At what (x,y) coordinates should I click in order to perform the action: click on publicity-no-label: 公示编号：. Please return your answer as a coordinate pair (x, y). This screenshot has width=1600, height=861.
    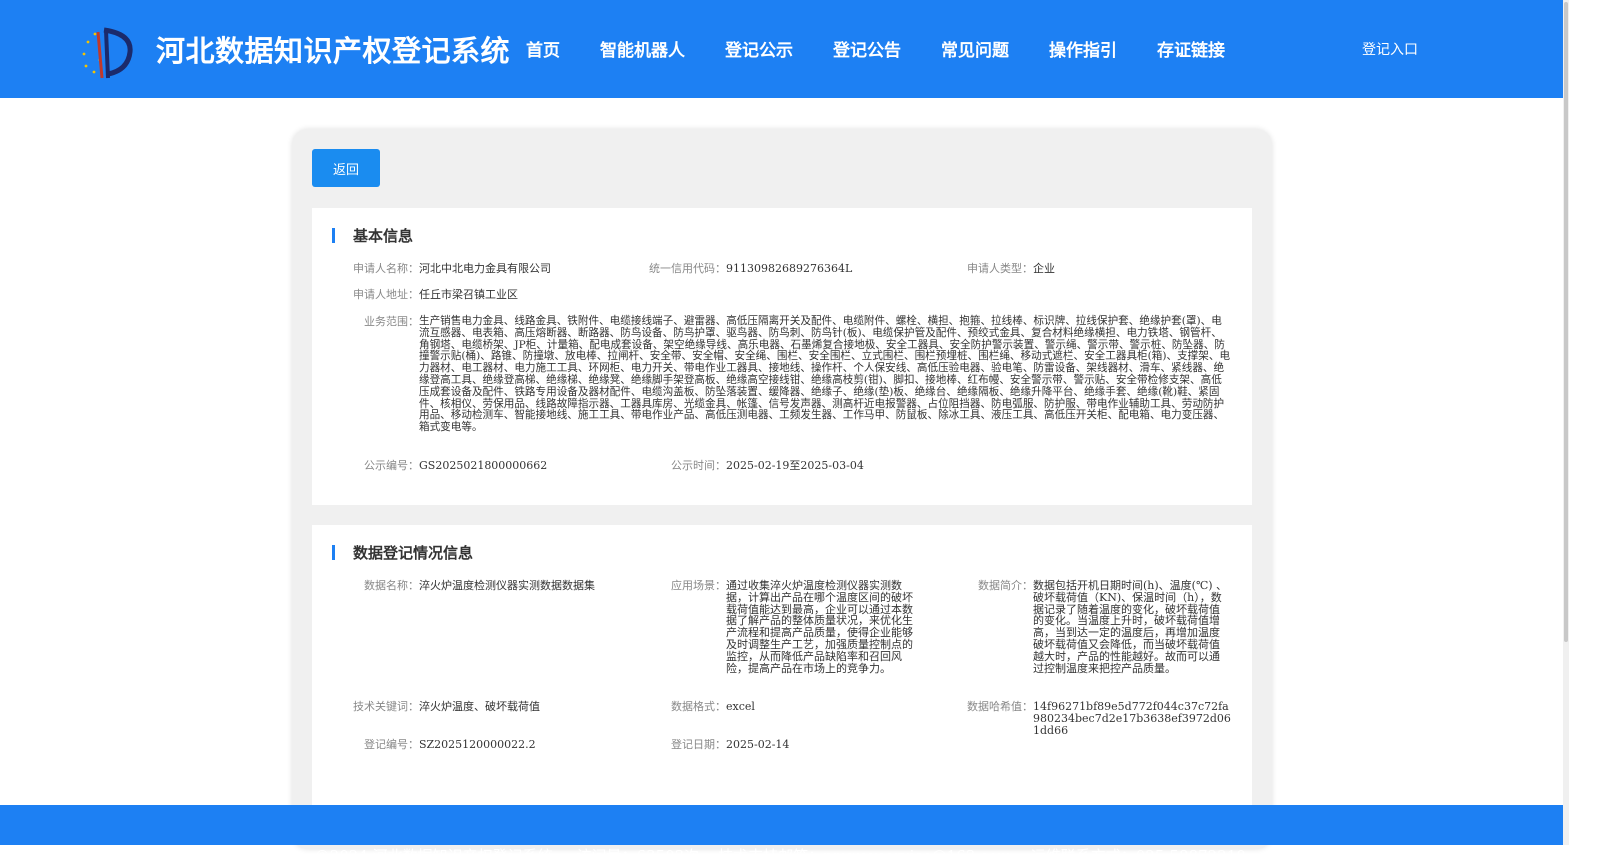
    Looking at the image, I should click on (391, 465).